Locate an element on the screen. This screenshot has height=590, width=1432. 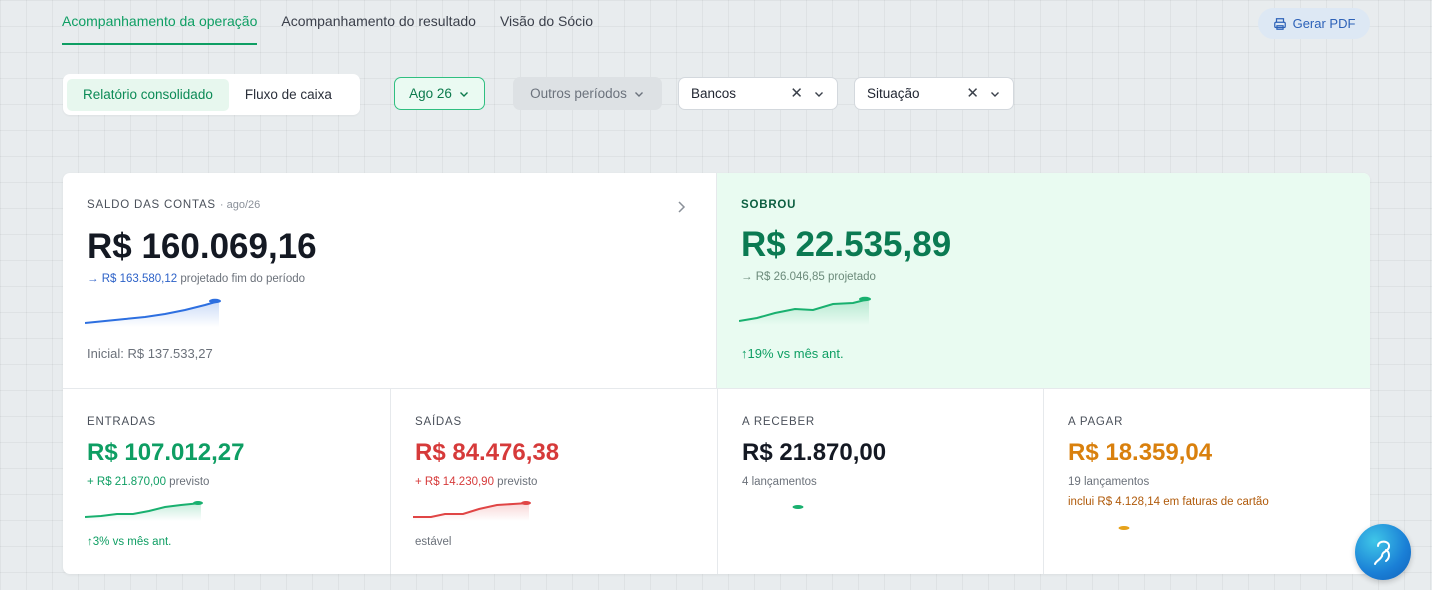
receivable-label: A RECEBER is located at coordinates (779, 422).